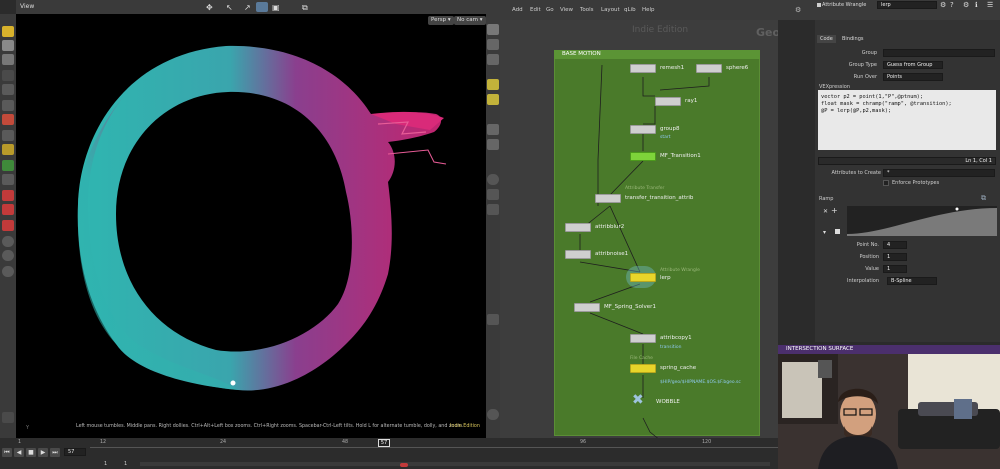 Image resolution: width=1000 pixels, height=469 pixels. Describe the element at coordinates (610, 10) in the screenshot. I see `menu-layout: Layout` at that location.